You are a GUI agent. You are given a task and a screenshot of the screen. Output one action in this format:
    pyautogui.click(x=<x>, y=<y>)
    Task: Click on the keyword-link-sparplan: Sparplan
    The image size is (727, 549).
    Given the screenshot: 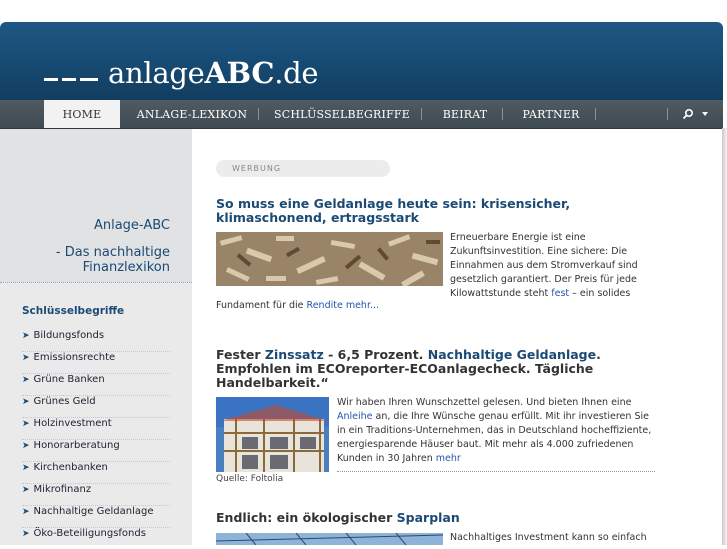 What is the action you would take?
    pyautogui.click(x=428, y=517)
    